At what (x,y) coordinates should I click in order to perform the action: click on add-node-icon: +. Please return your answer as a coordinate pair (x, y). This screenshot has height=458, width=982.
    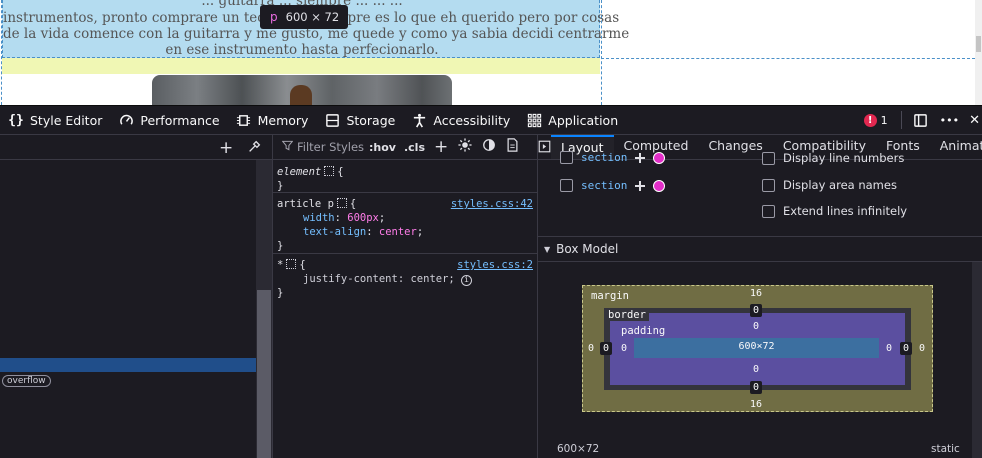
    Looking at the image, I should click on (226, 148).